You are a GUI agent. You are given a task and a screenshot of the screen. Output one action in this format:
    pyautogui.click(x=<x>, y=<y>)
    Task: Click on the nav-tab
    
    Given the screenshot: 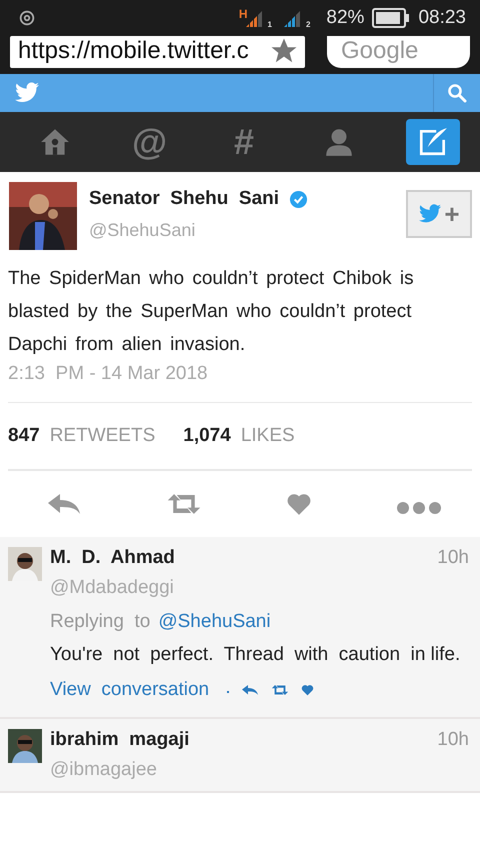 What is the action you would take?
    pyautogui.click(x=433, y=142)
    